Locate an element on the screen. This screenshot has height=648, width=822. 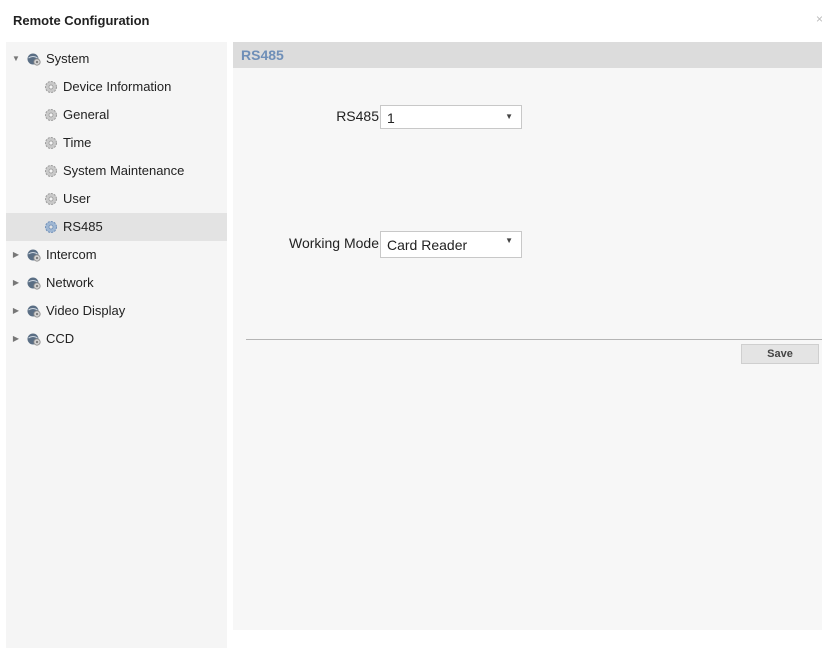
tree-item-label: CCD is located at coordinates (60, 338).